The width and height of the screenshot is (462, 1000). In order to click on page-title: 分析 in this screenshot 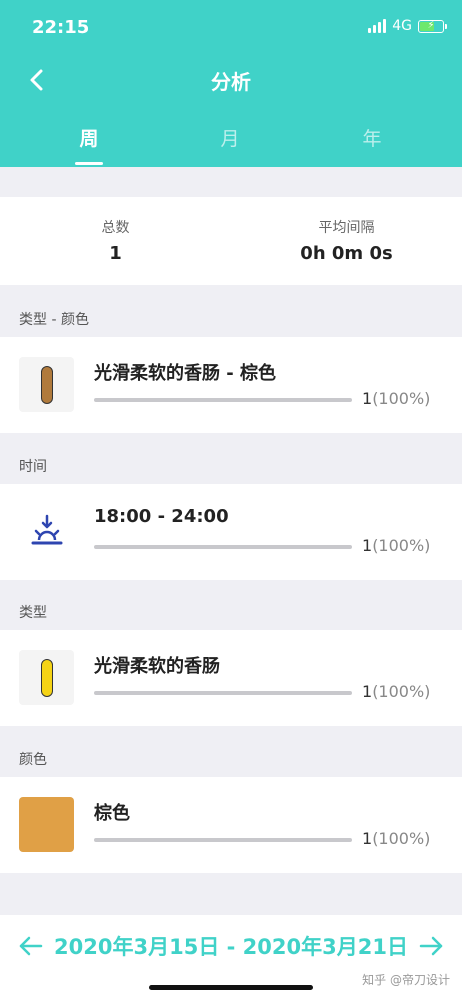, I will do `click(231, 82)`.